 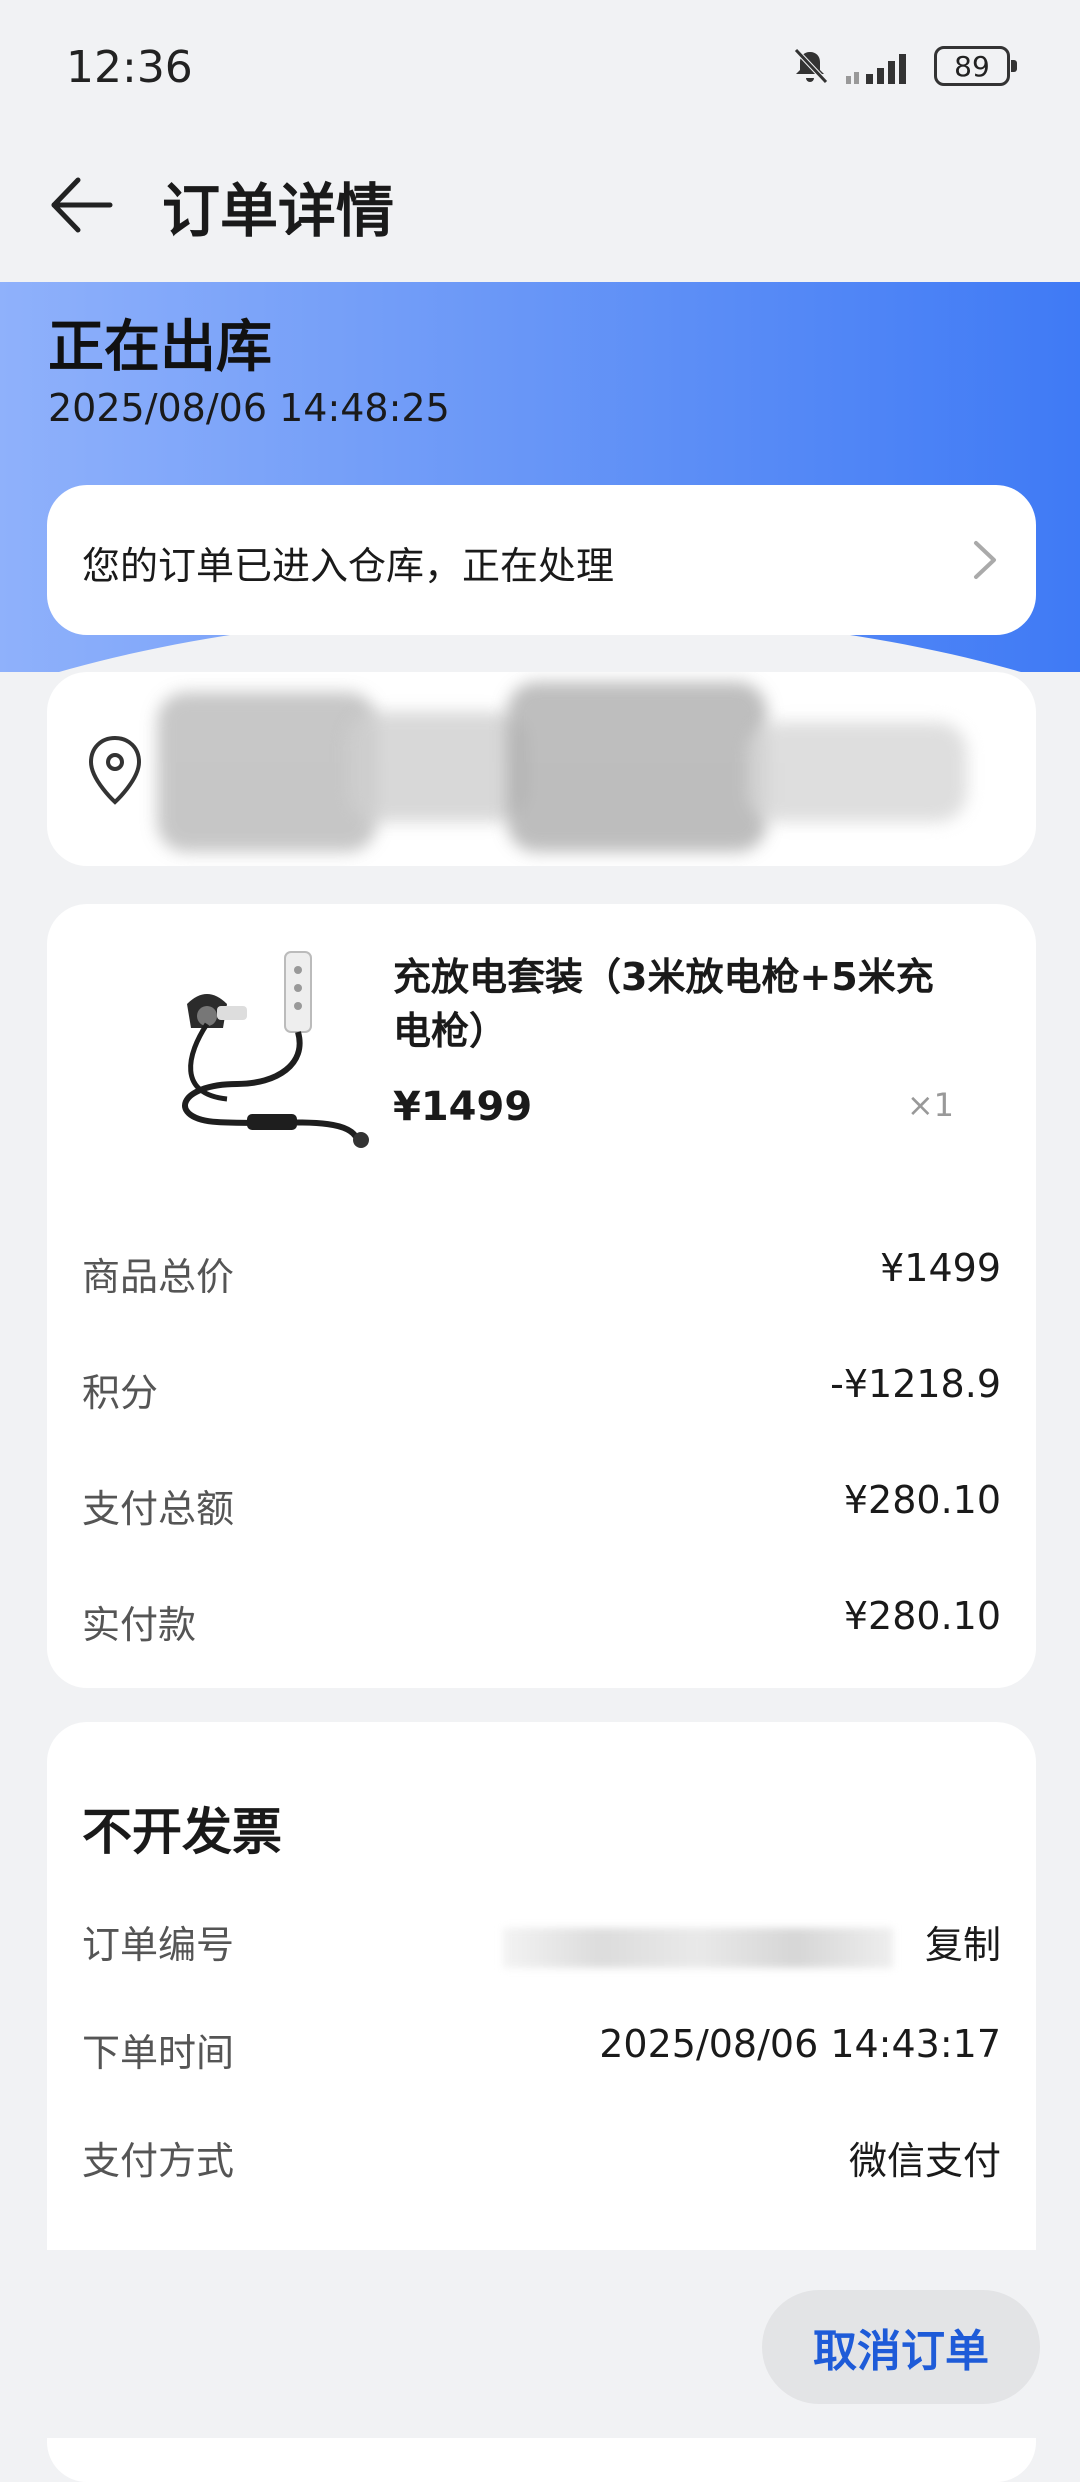 I want to click on price-row-paid: 实付款 ¥280.10, so click(x=541, y=1621).